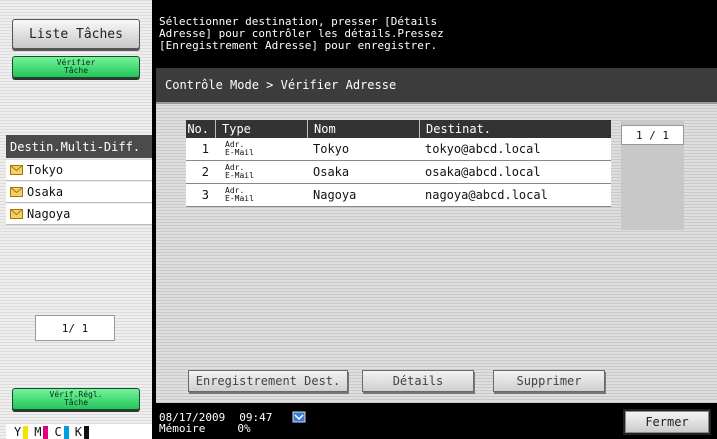 This screenshot has height=439, width=717. I want to click on table-row: 3 Adr. E-Mail Nagoya nagoya@abcd.local, so click(398, 195).